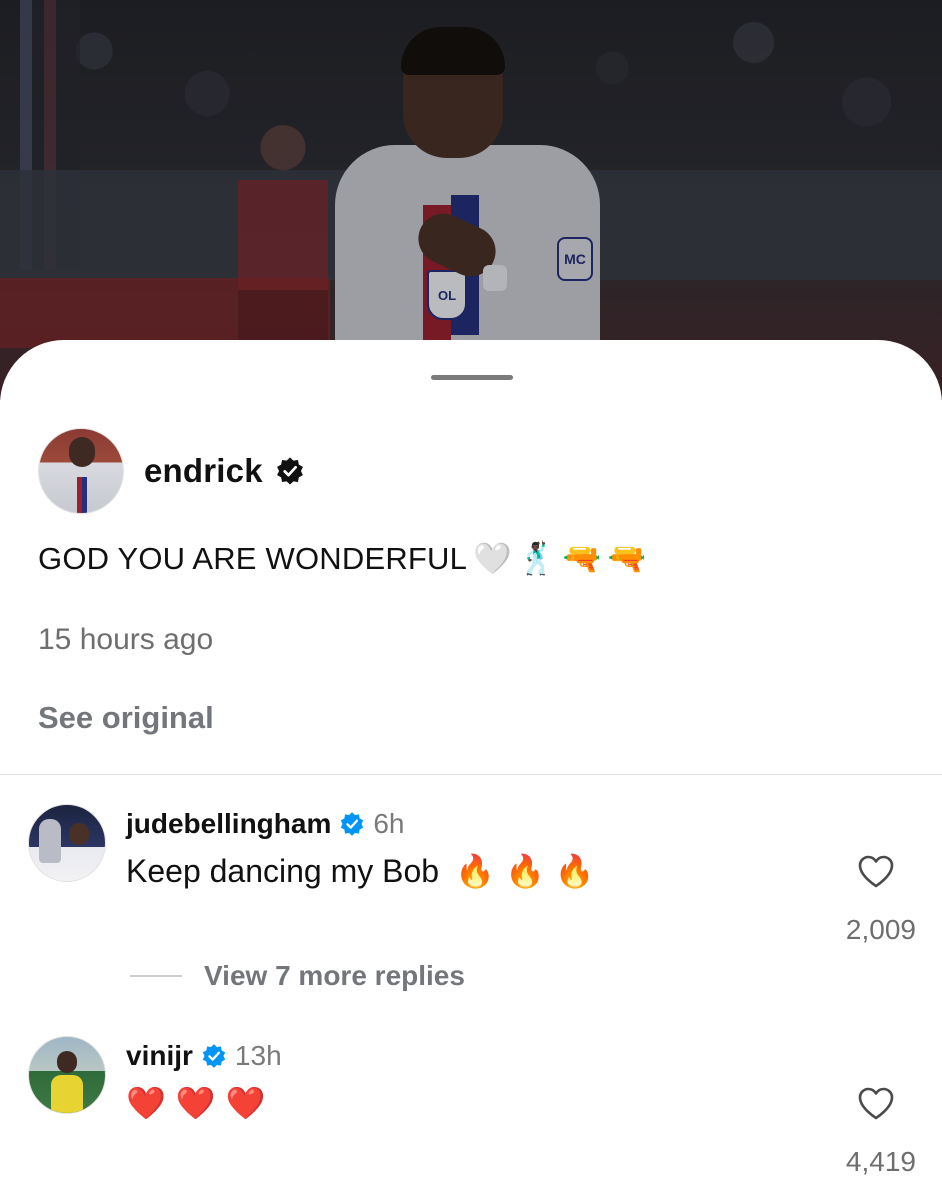  Describe the element at coordinates (203, 471) in the screenshot. I see `author-username: endrick` at that location.